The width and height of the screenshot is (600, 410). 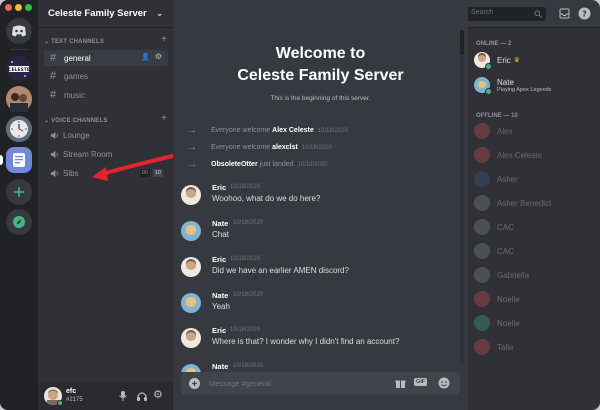 I want to click on member-item: Asher, so click(x=534, y=179).